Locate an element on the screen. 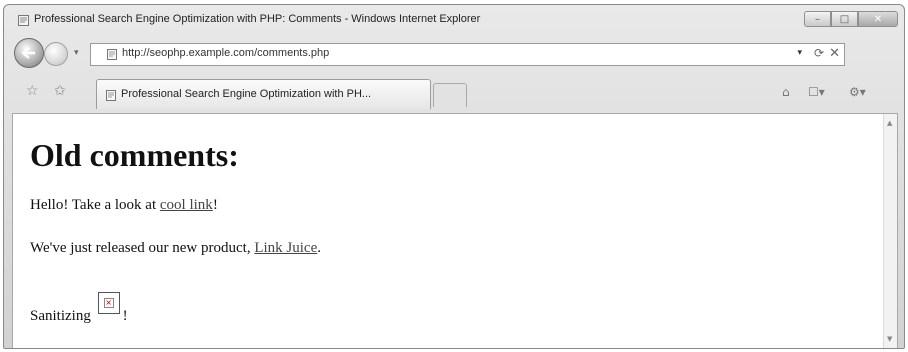  window-controls: – □ ✕ is located at coordinates (851, 20).